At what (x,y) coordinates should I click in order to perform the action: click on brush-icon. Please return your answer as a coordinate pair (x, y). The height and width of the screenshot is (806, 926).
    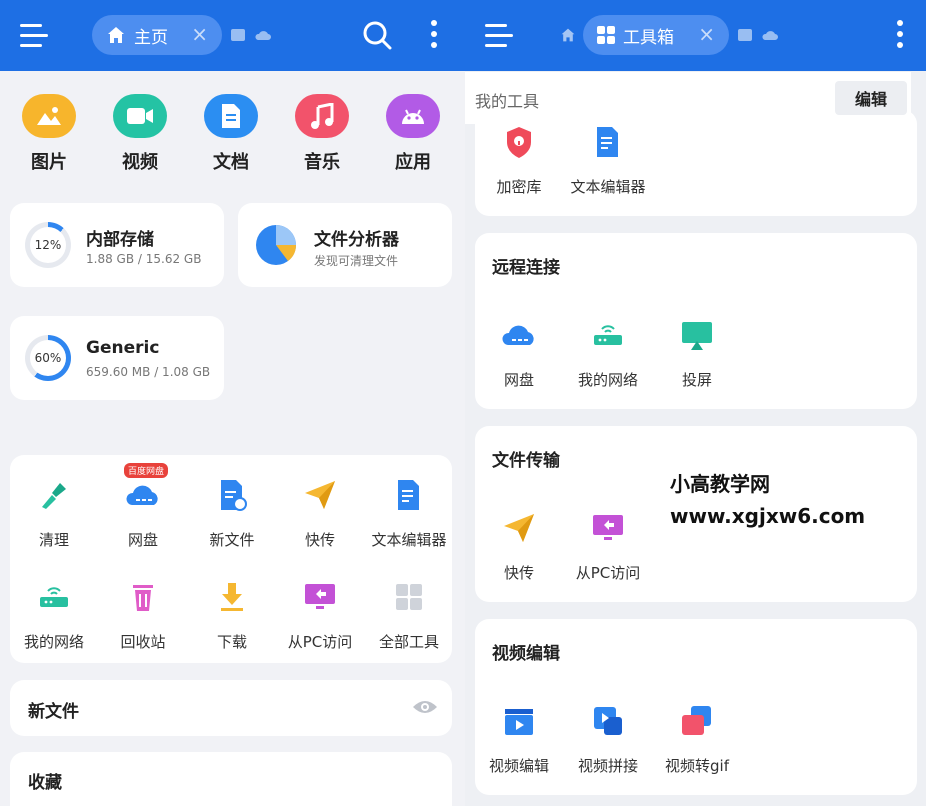
    Looking at the image, I should click on (54, 496).